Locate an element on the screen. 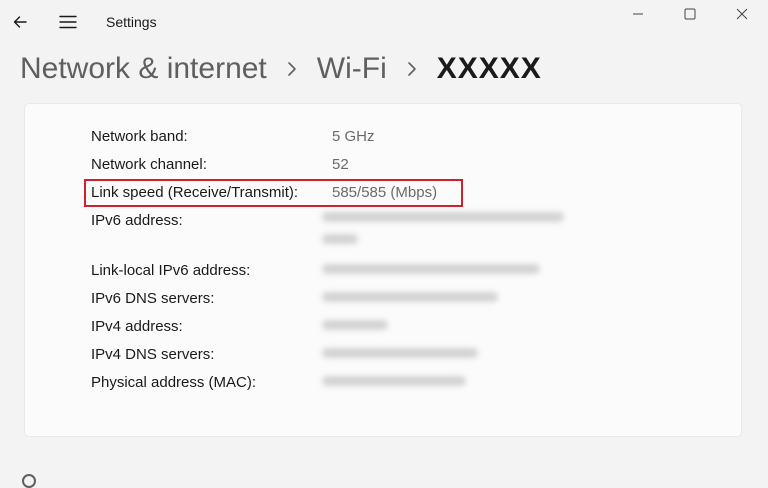 This screenshot has height=488, width=768. network-band-value: 5 GHz is located at coordinates (353, 136).